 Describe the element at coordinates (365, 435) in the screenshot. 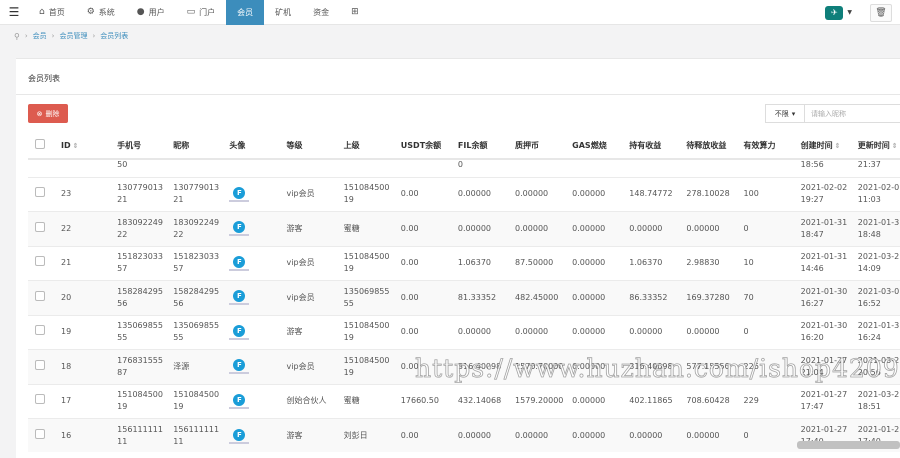

I see `table-cell: 刘彭日` at that location.